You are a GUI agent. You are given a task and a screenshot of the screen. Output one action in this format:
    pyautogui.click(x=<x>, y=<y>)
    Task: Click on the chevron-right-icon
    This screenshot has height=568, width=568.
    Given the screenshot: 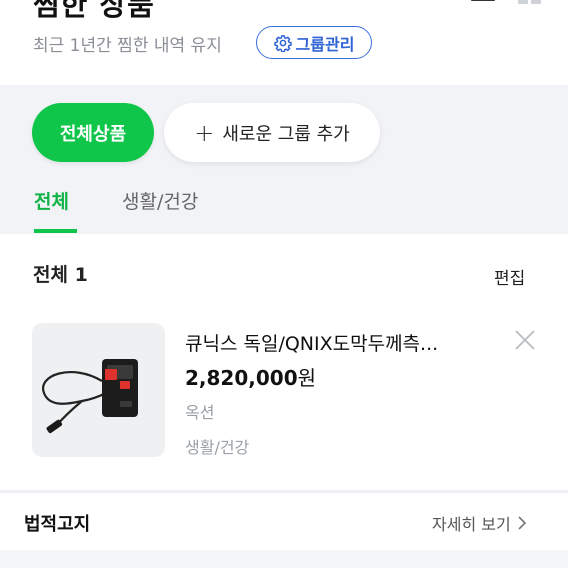 What is the action you would take?
    pyautogui.click(x=522, y=523)
    